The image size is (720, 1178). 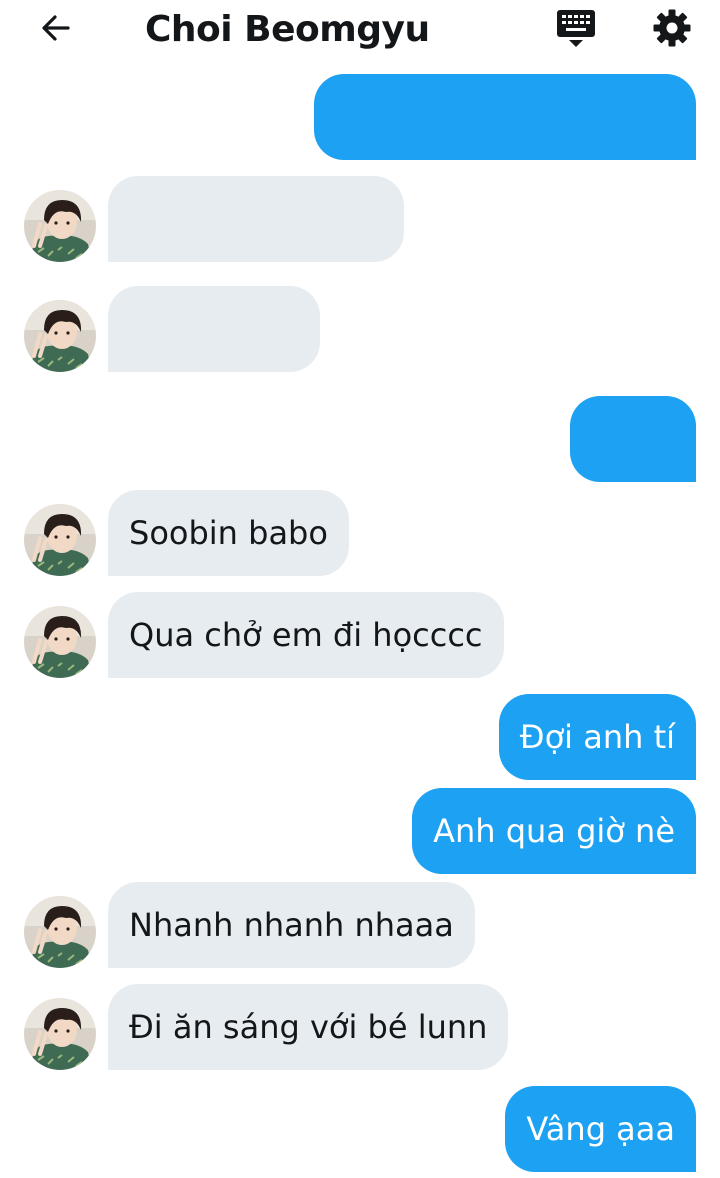 I want to click on message-text: Vâng ạaa, so click(x=600, y=1129).